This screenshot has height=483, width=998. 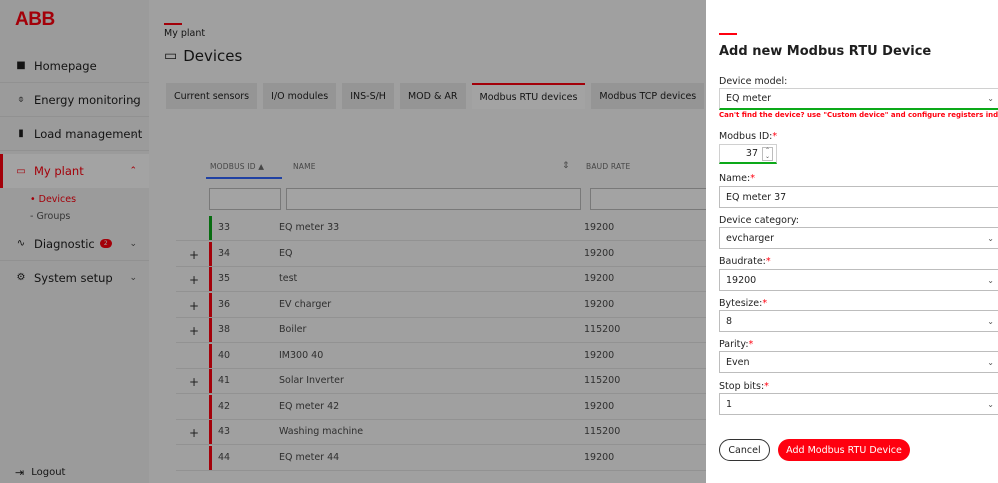 I want to click on parity-label: Parity:*, so click(x=736, y=344).